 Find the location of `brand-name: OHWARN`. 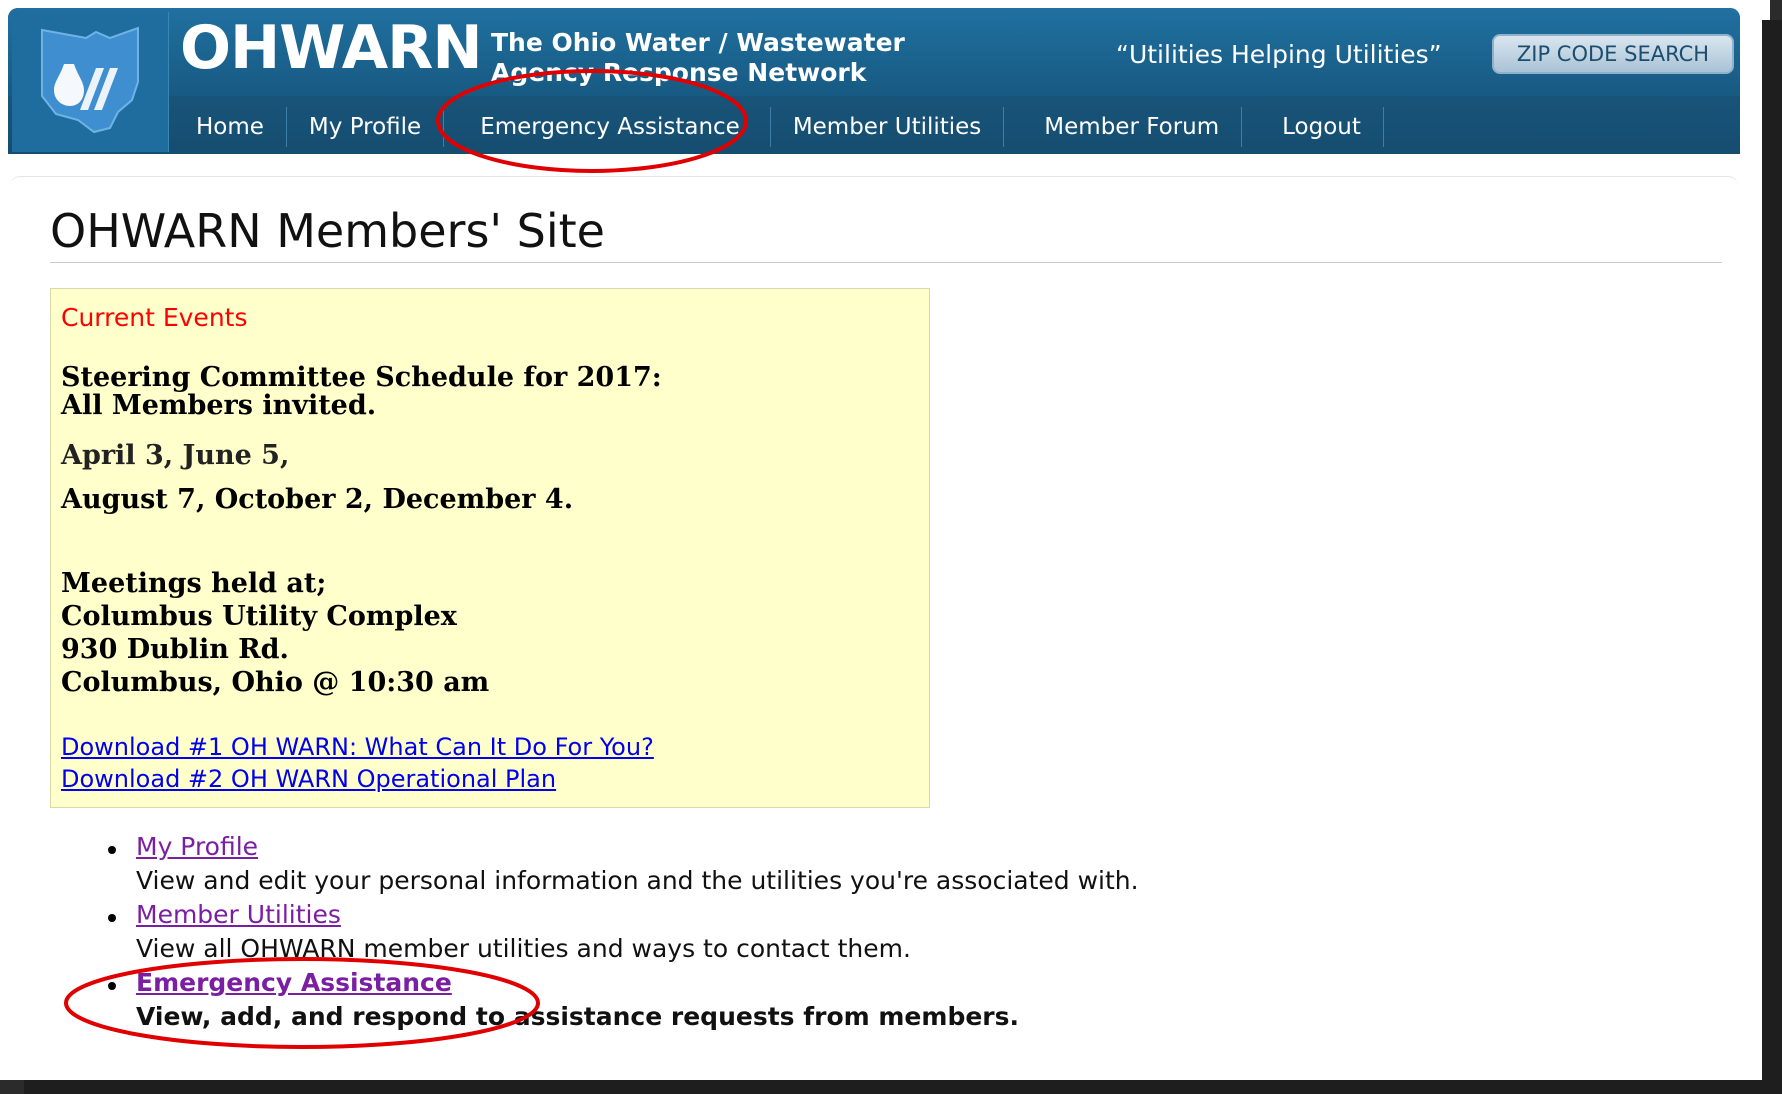

brand-name: OHWARN is located at coordinates (331, 48).